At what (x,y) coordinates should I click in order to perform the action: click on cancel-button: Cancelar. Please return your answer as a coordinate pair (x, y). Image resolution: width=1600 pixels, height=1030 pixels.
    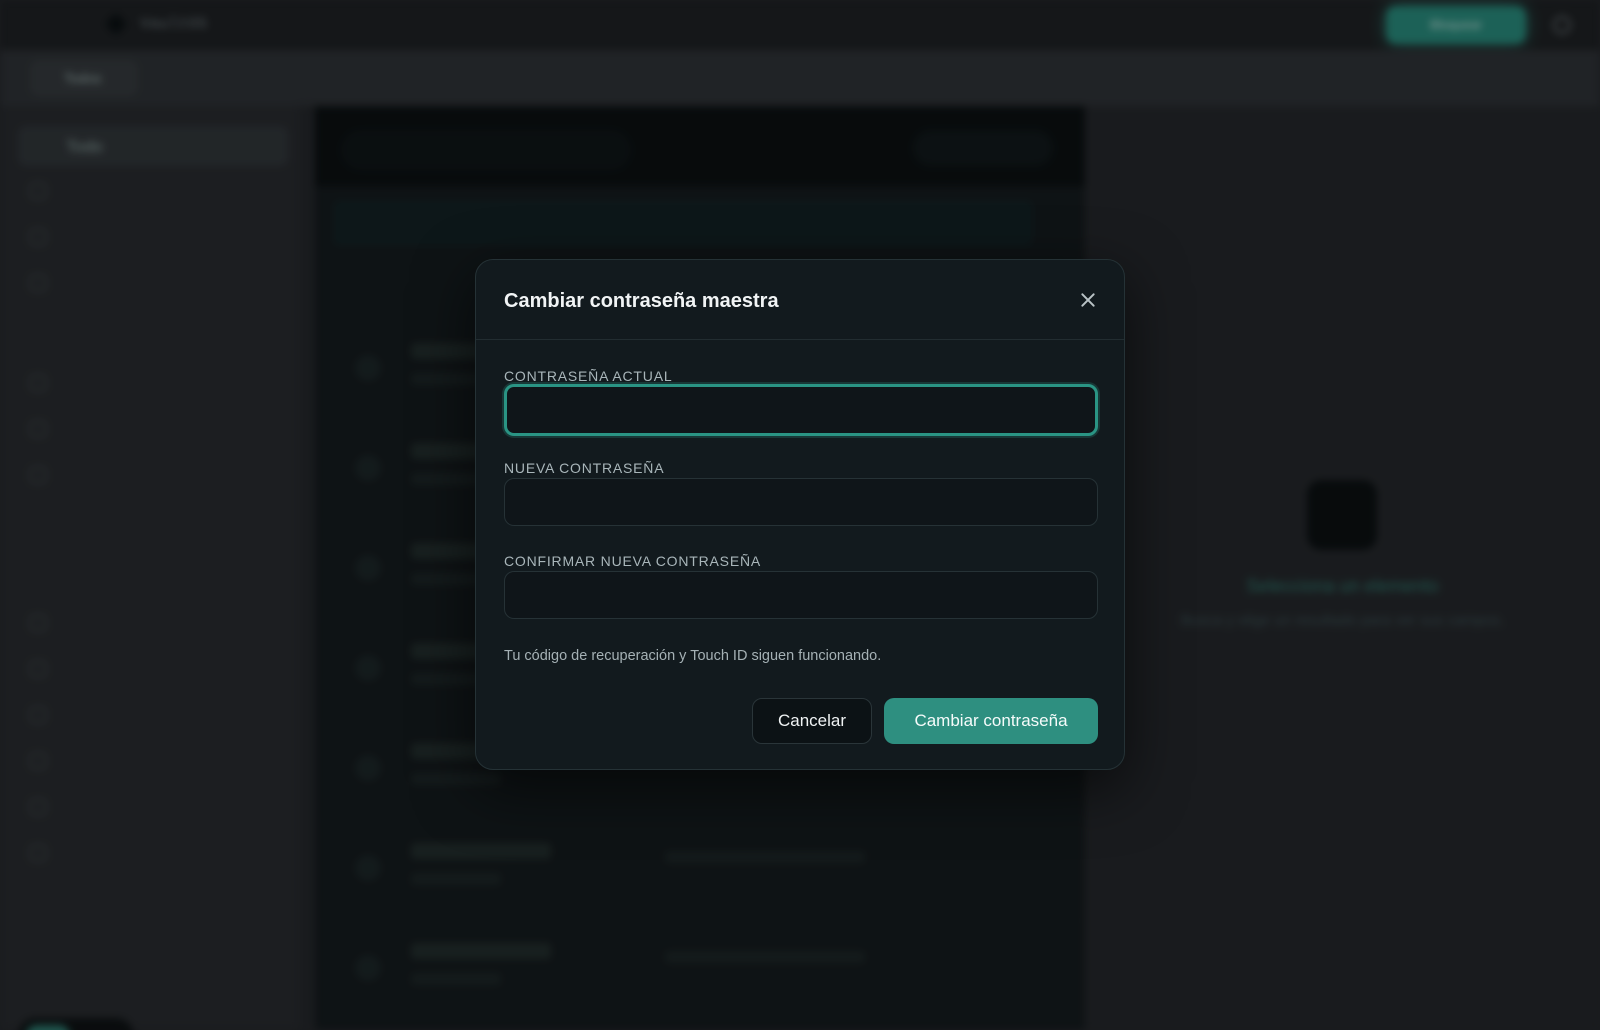
    Looking at the image, I should click on (812, 721).